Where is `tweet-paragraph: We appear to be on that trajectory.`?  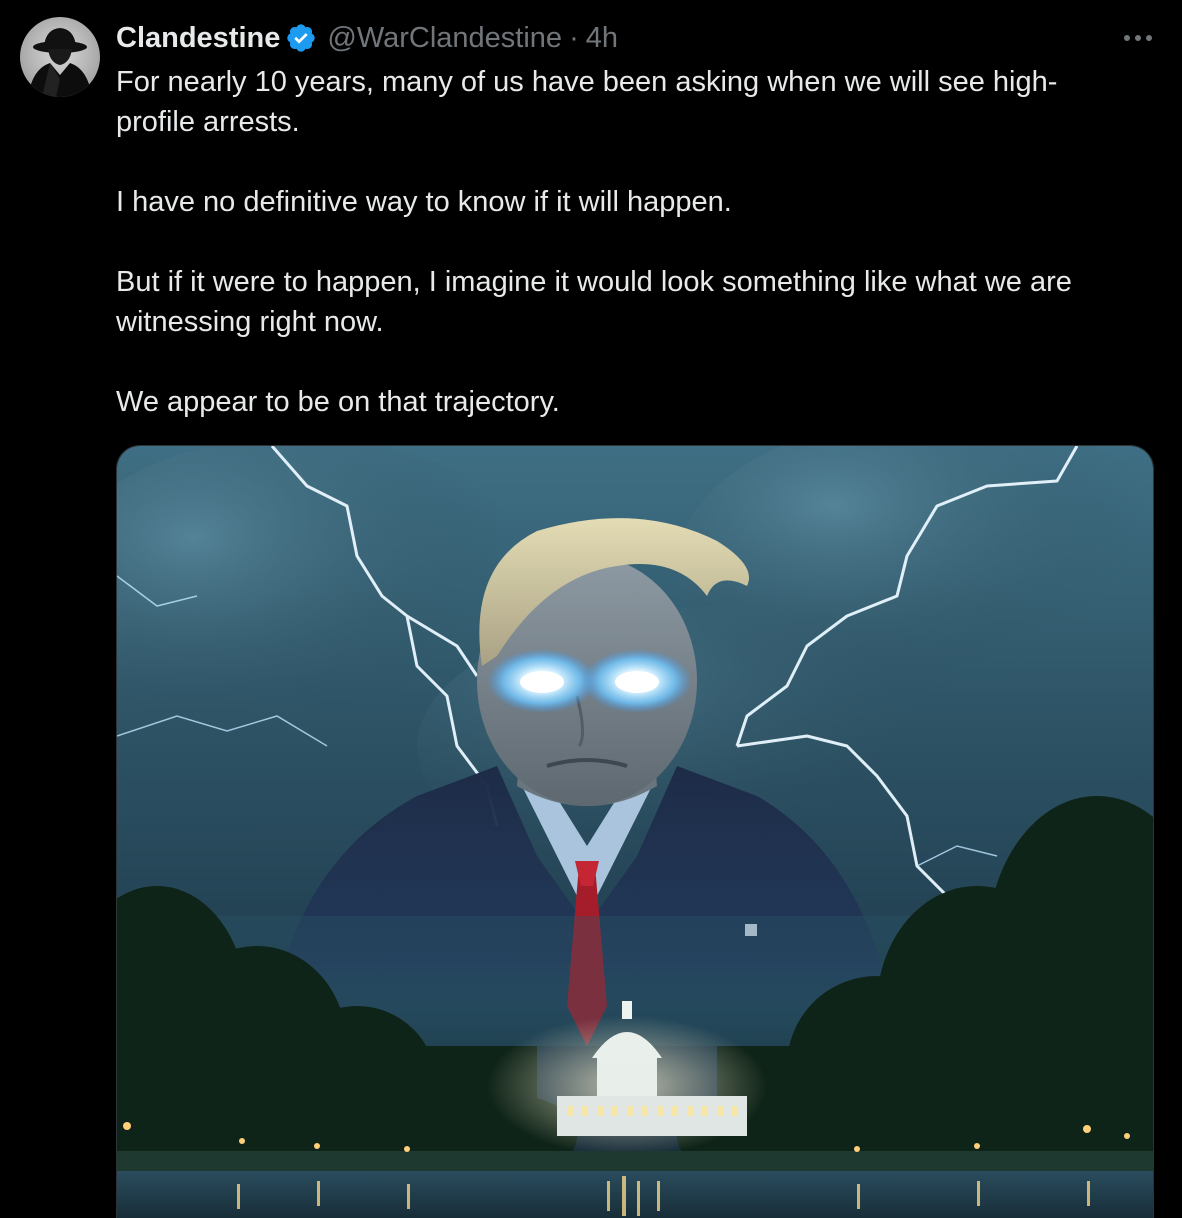
tweet-paragraph: We appear to be on that trajectory. is located at coordinates (338, 402).